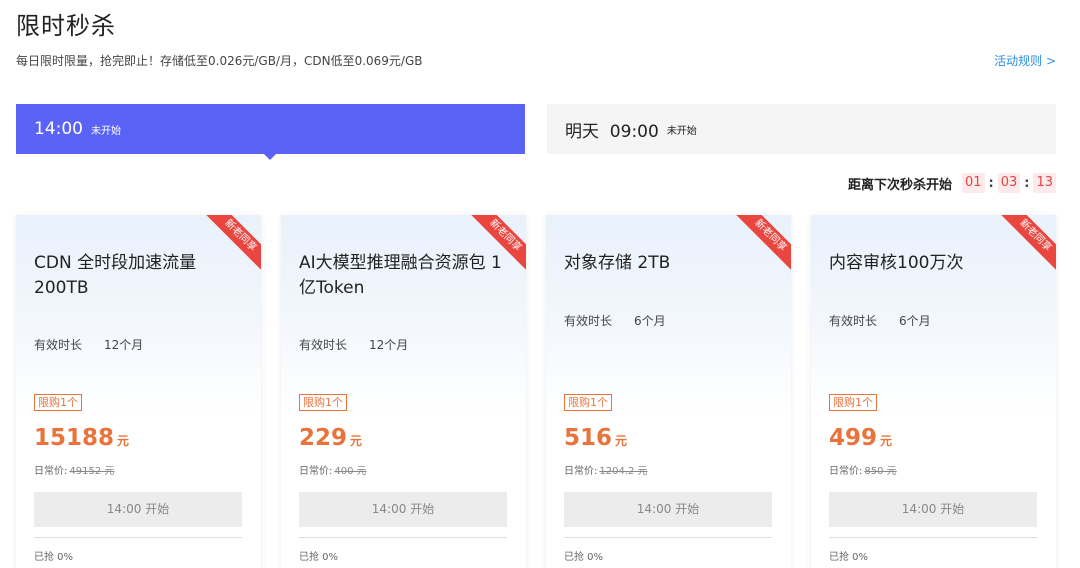 This screenshot has height=568, width=1080. What do you see at coordinates (323, 438) in the screenshot?
I see `price-number: 229` at bounding box center [323, 438].